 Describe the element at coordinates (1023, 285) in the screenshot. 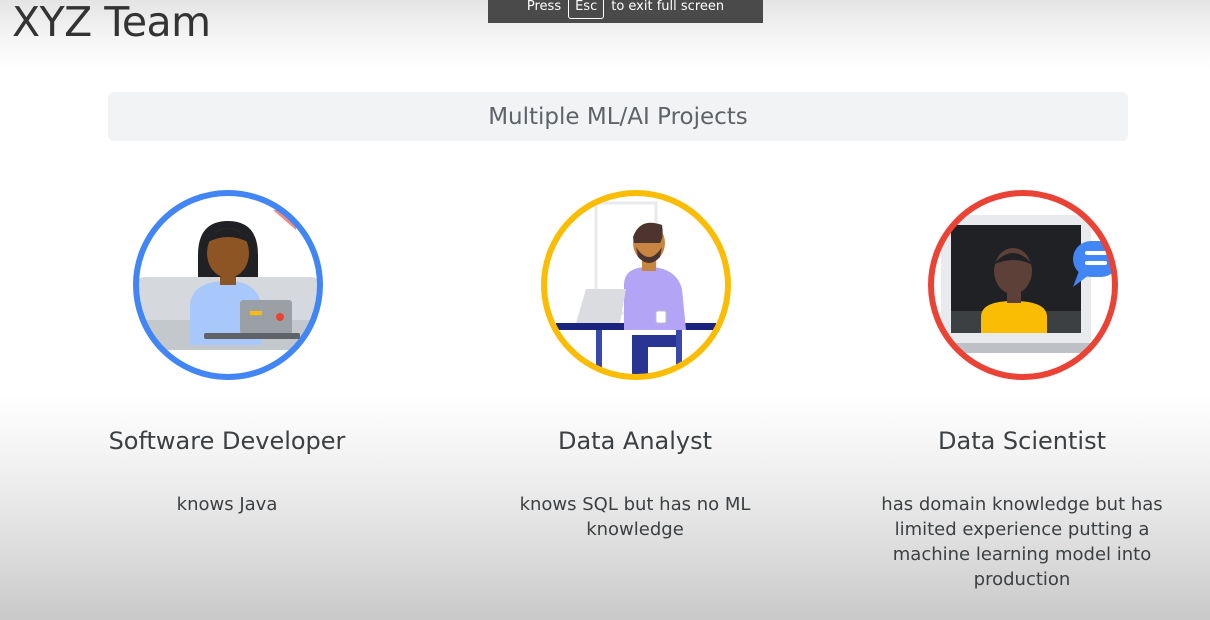

I see `scientist-illustration-icon` at that location.